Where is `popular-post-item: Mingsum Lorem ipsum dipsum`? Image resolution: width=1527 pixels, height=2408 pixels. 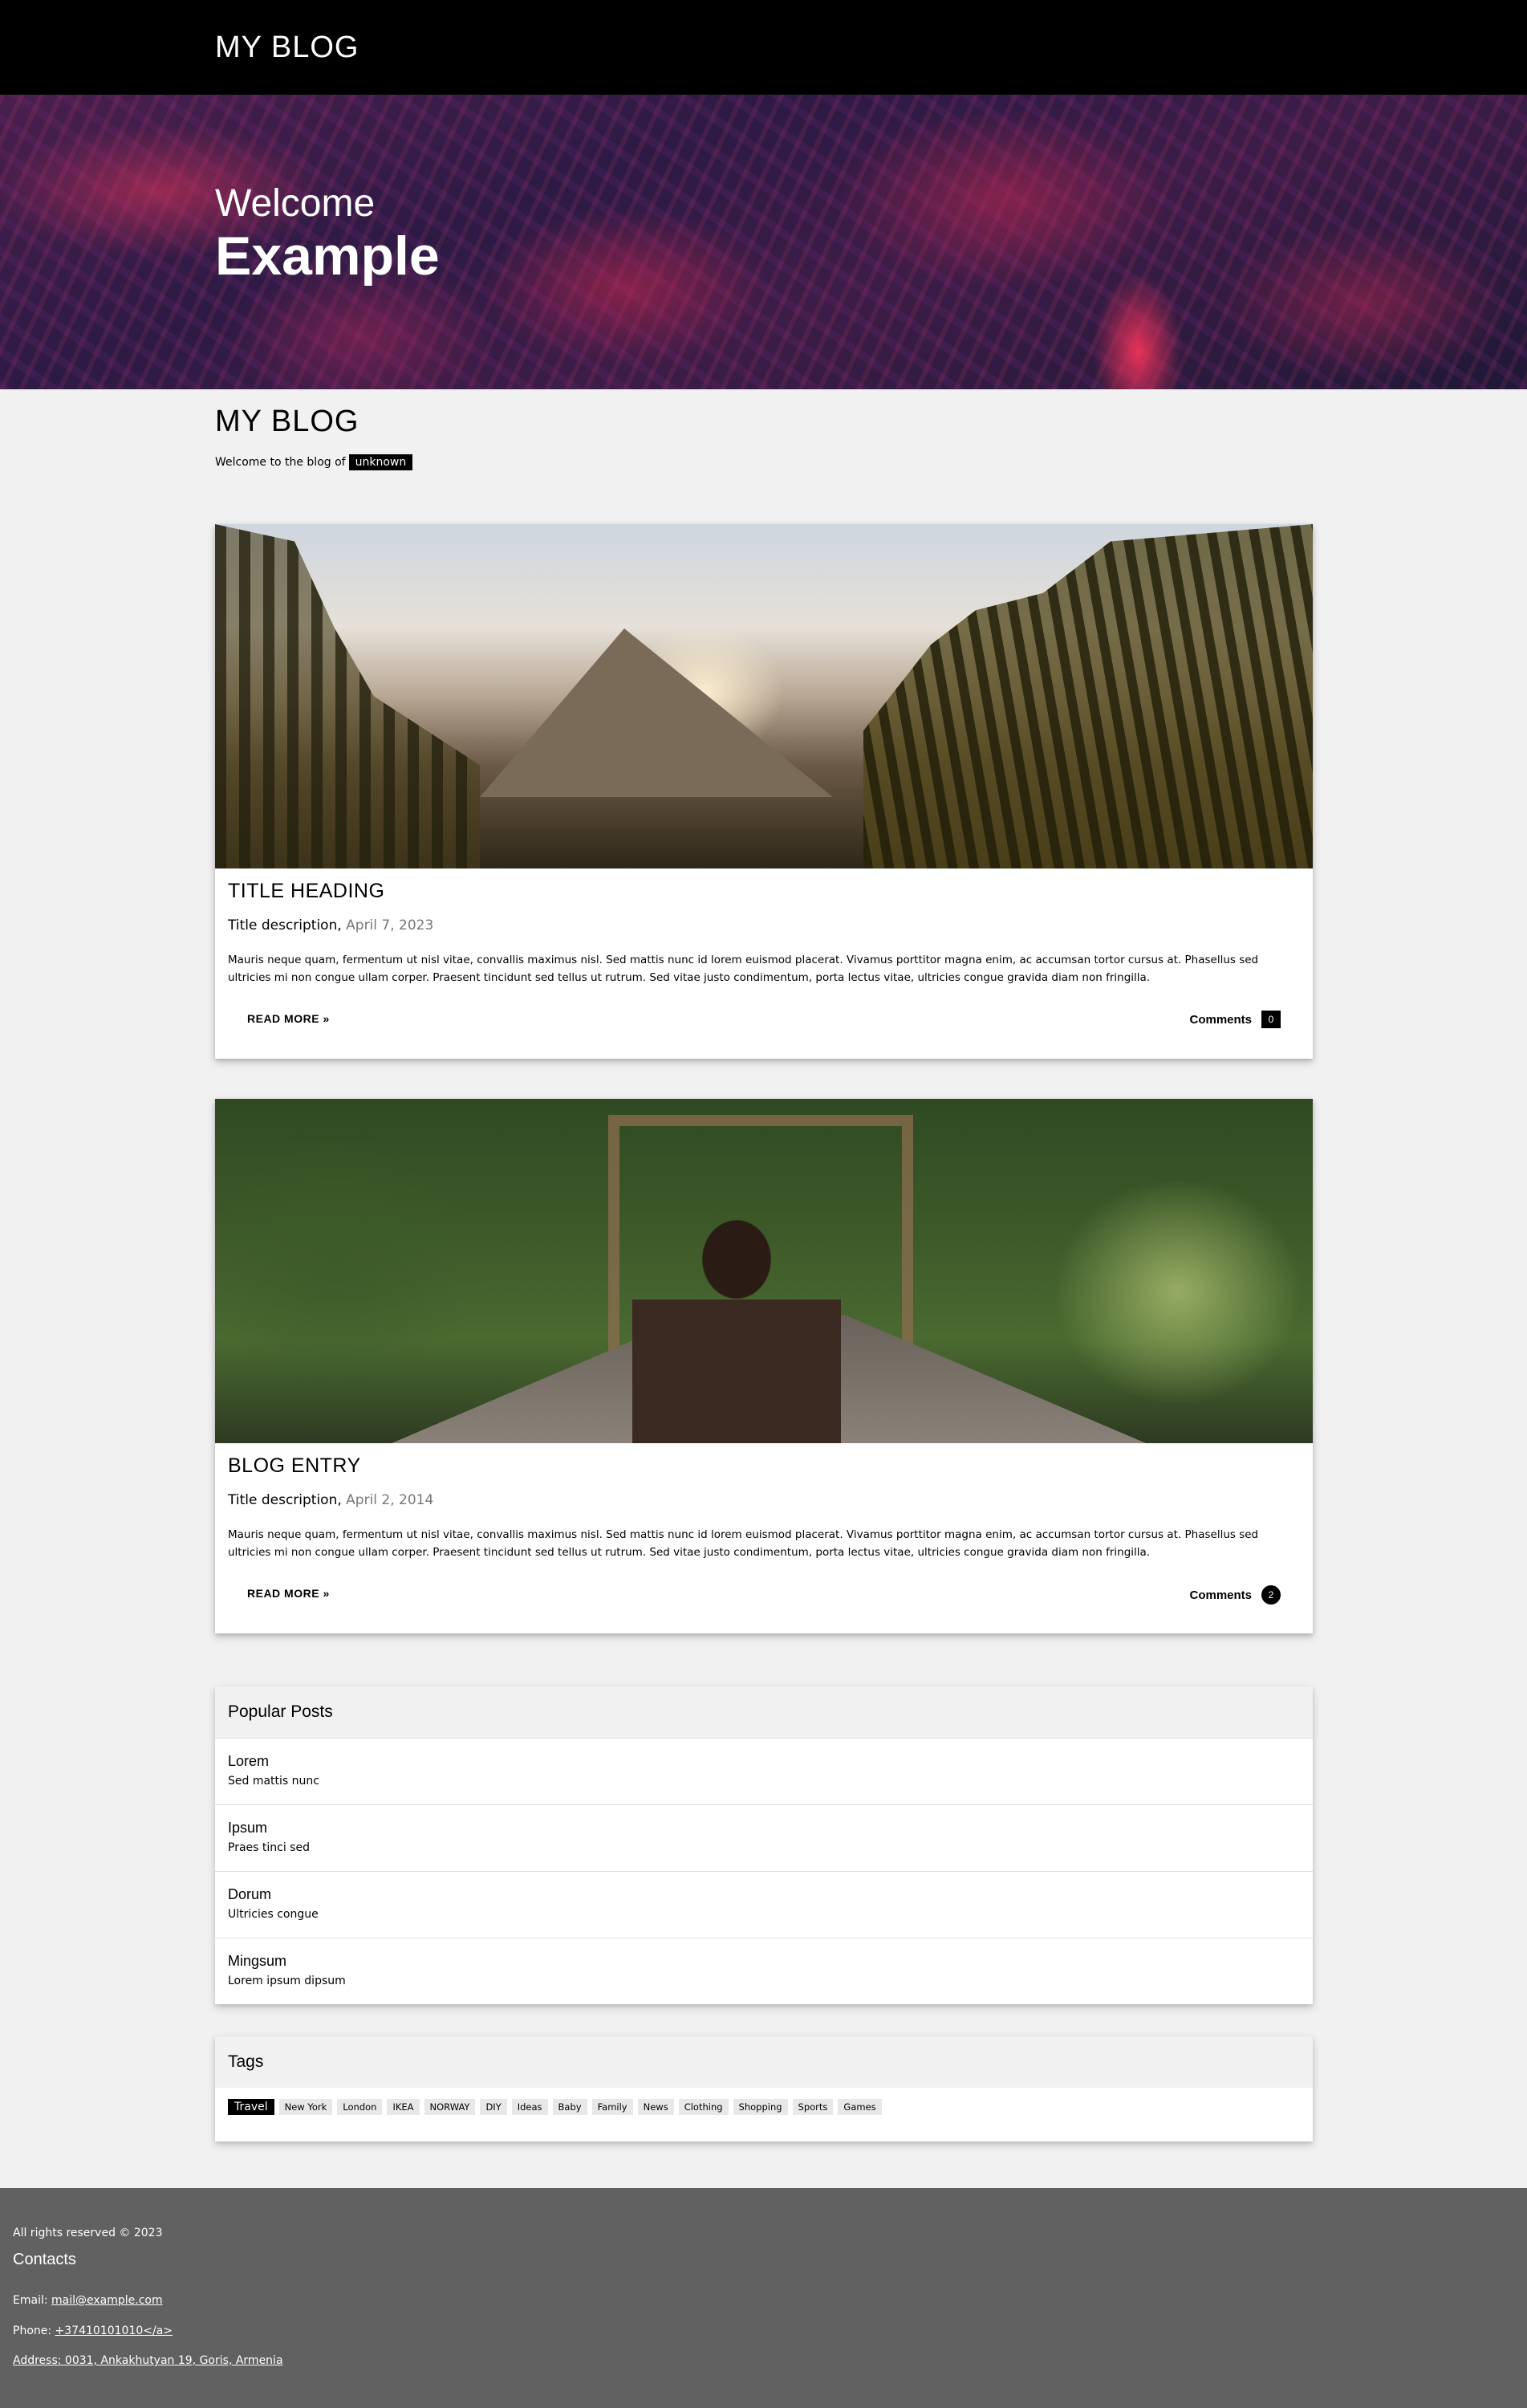
popular-post-item: Mingsum Lorem ipsum dipsum is located at coordinates (764, 1971).